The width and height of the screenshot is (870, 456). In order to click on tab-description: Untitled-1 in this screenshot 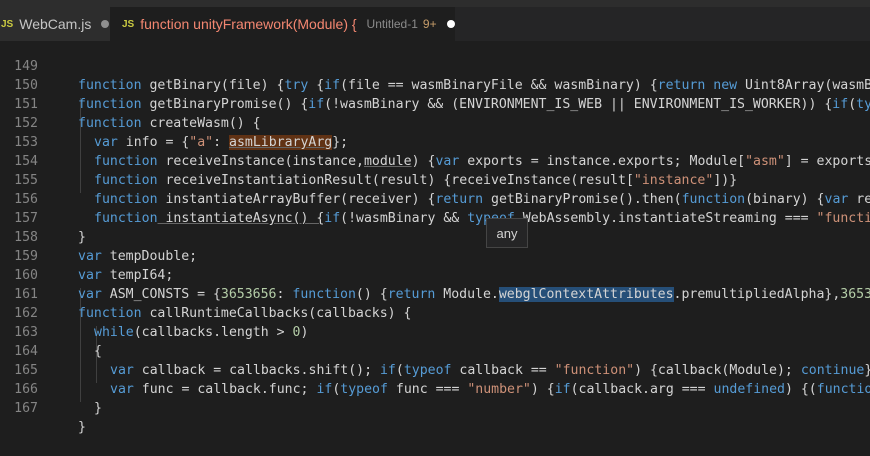, I will do `click(392, 24)`.